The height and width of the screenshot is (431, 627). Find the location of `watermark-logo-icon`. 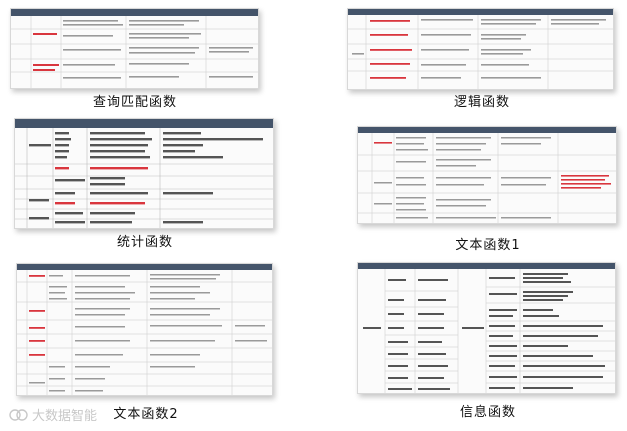

watermark-logo-icon is located at coordinates (18, 414).